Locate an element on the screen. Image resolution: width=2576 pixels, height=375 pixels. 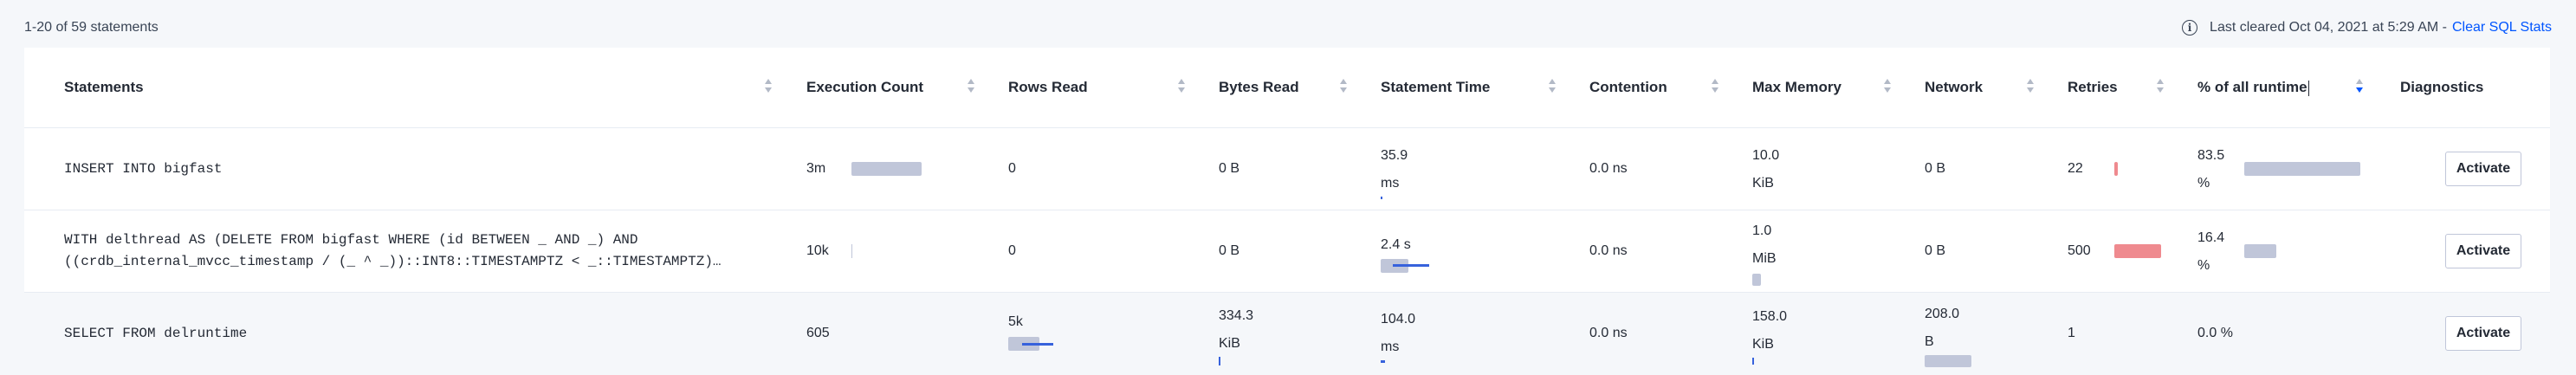
statement-text: INSERT INTO bigfast is located at coordinates (435, 169).